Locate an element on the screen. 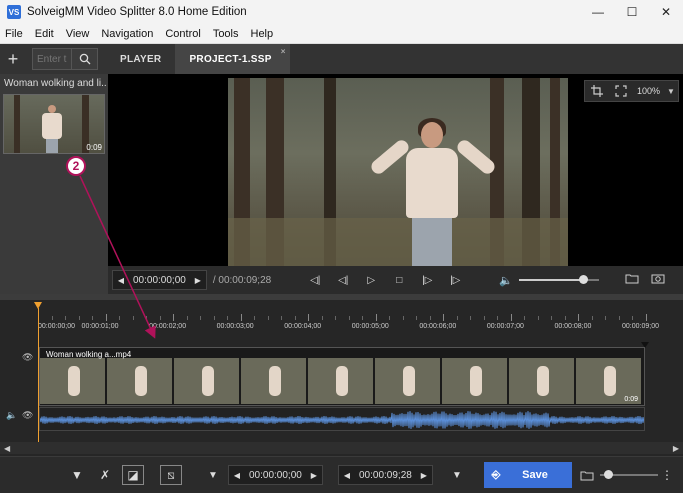 The width and height of the screenshot is (683, 493). audio-track is located at coordinates (342, 419).